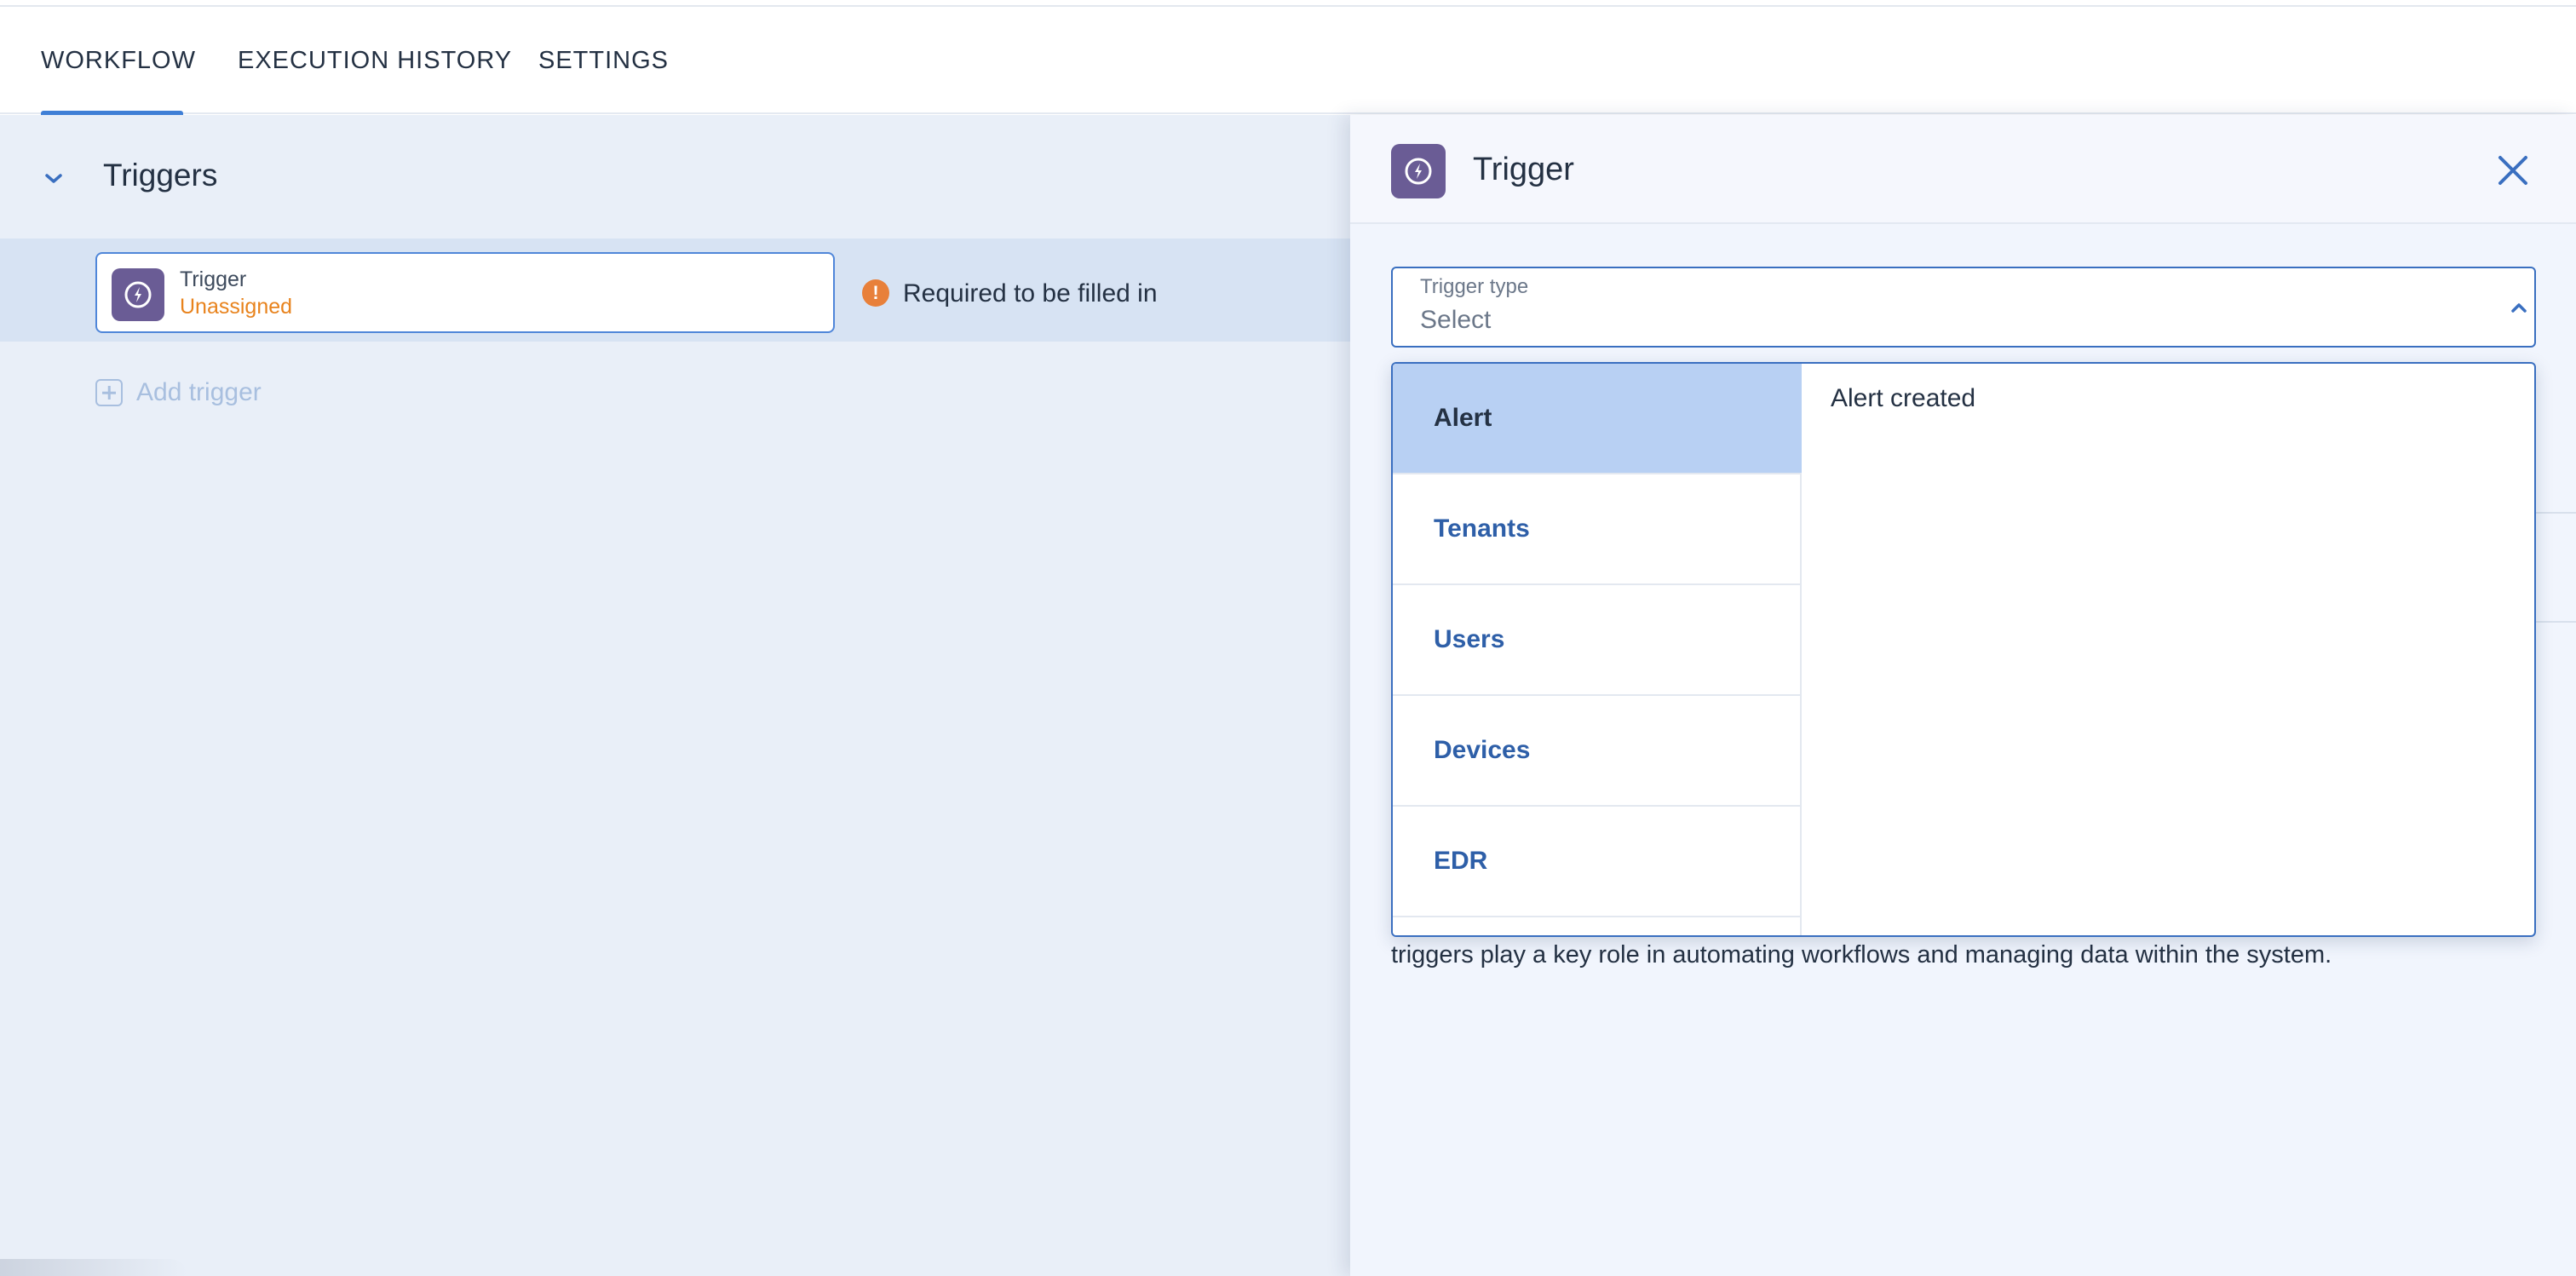  I want to click on category-list: Alert Tenants Users Devices EDR, so click(1598, 650).